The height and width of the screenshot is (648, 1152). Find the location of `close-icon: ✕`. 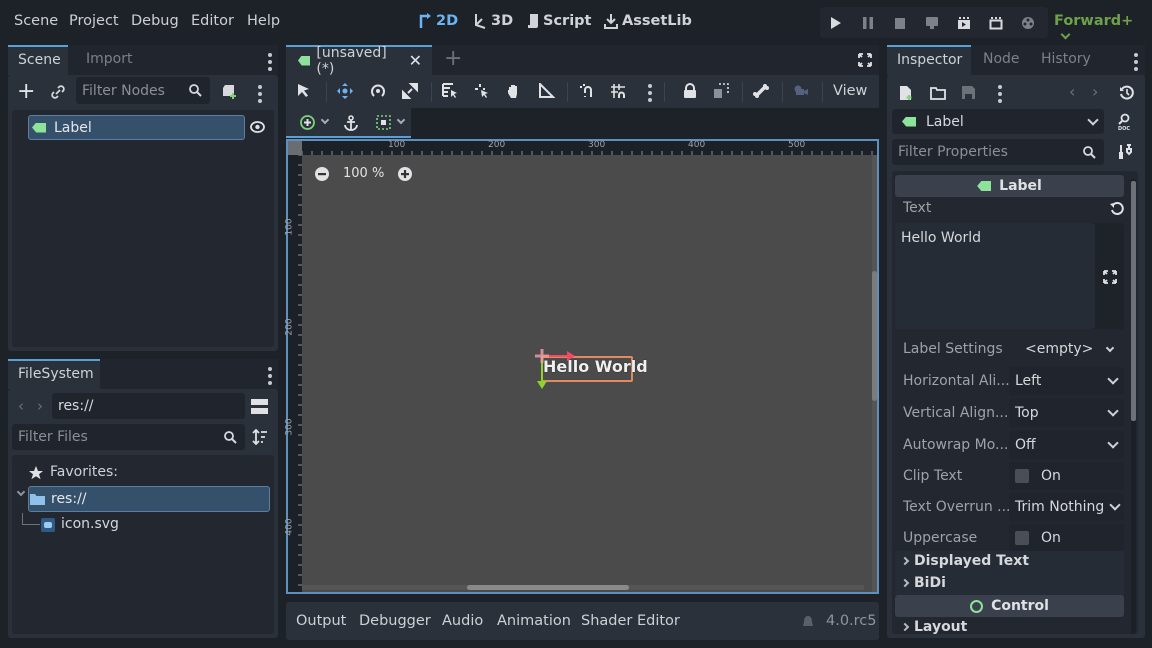

close-icon: ✕ is located at coordinates (415, 60).